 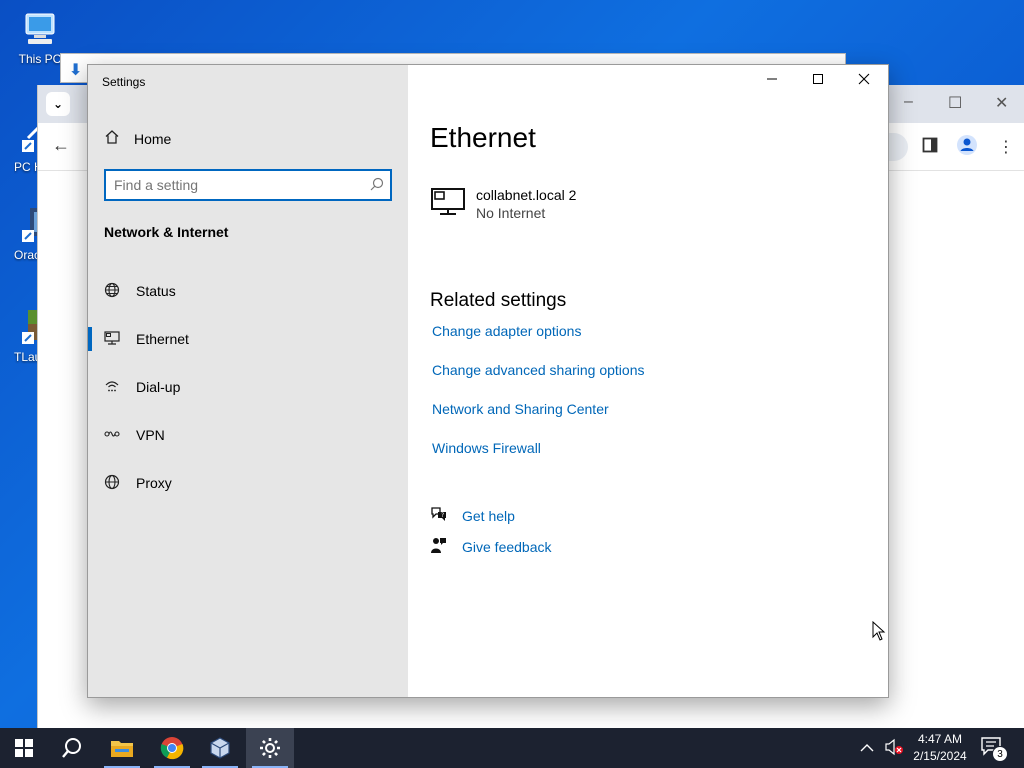 What do you see at coordinates (818, 79) in the screenshot?
I see `maximize-icon` at bounding box center [818, 79].